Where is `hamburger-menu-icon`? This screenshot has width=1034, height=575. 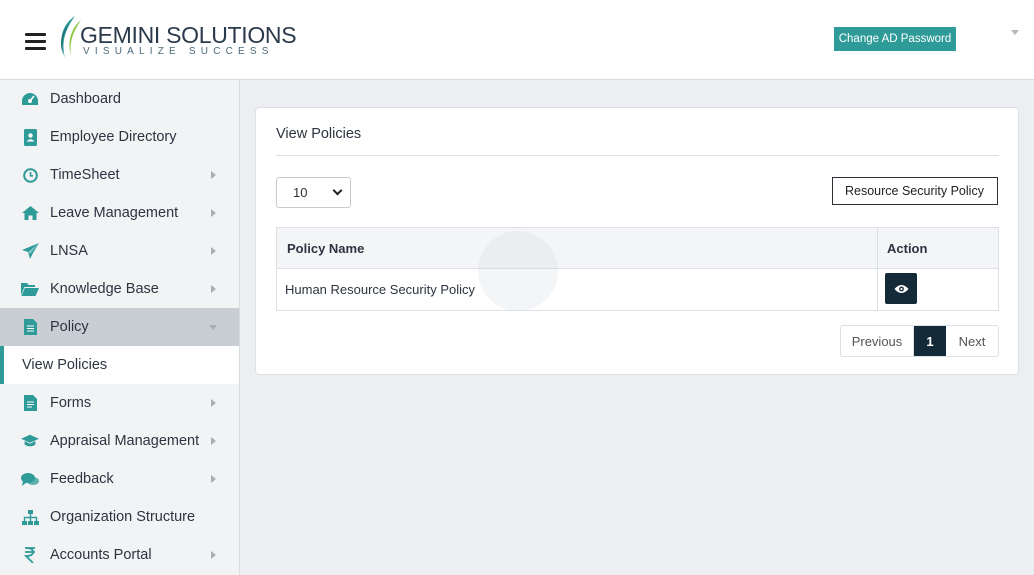
hamburger-menu-icon is located at coordinates (35, 41).